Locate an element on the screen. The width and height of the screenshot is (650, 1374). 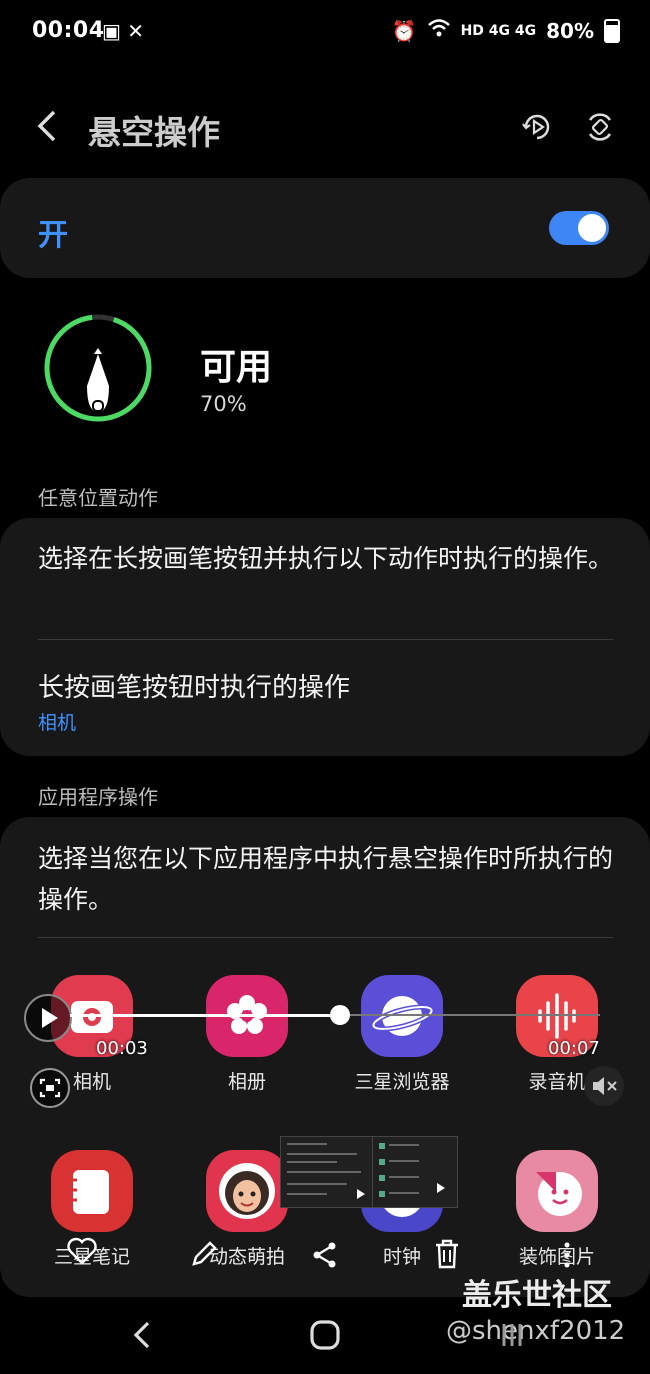
status-bar: 00:04 ▣ ✕ ⏰ HD 4G 4G 80% is located at coordinates (325, 30).